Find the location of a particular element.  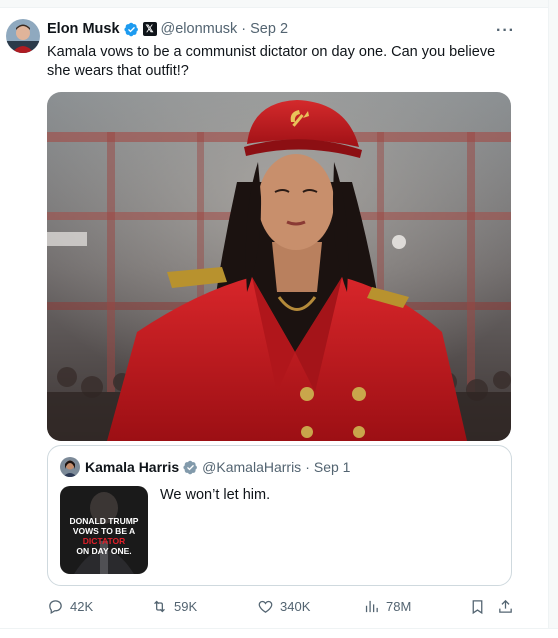

quoted-author-handle: @KamalaHarris is located at coordinates (251, 467).